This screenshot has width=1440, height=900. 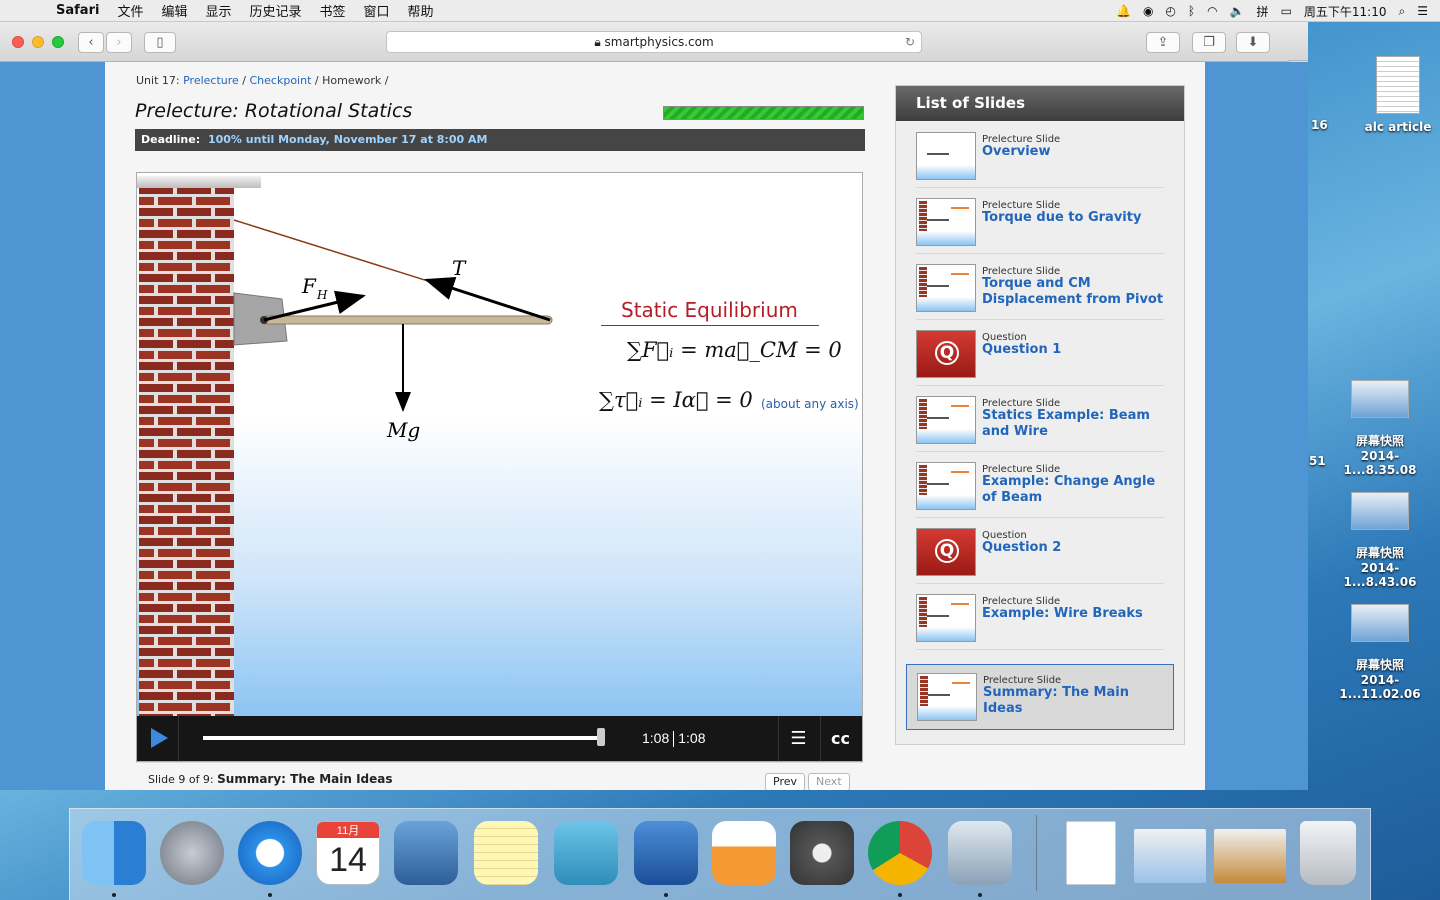 What do you see at coordinates (829, 781) in the screenshot?
I see `next-button: Next` at bounding box center [829, 781].